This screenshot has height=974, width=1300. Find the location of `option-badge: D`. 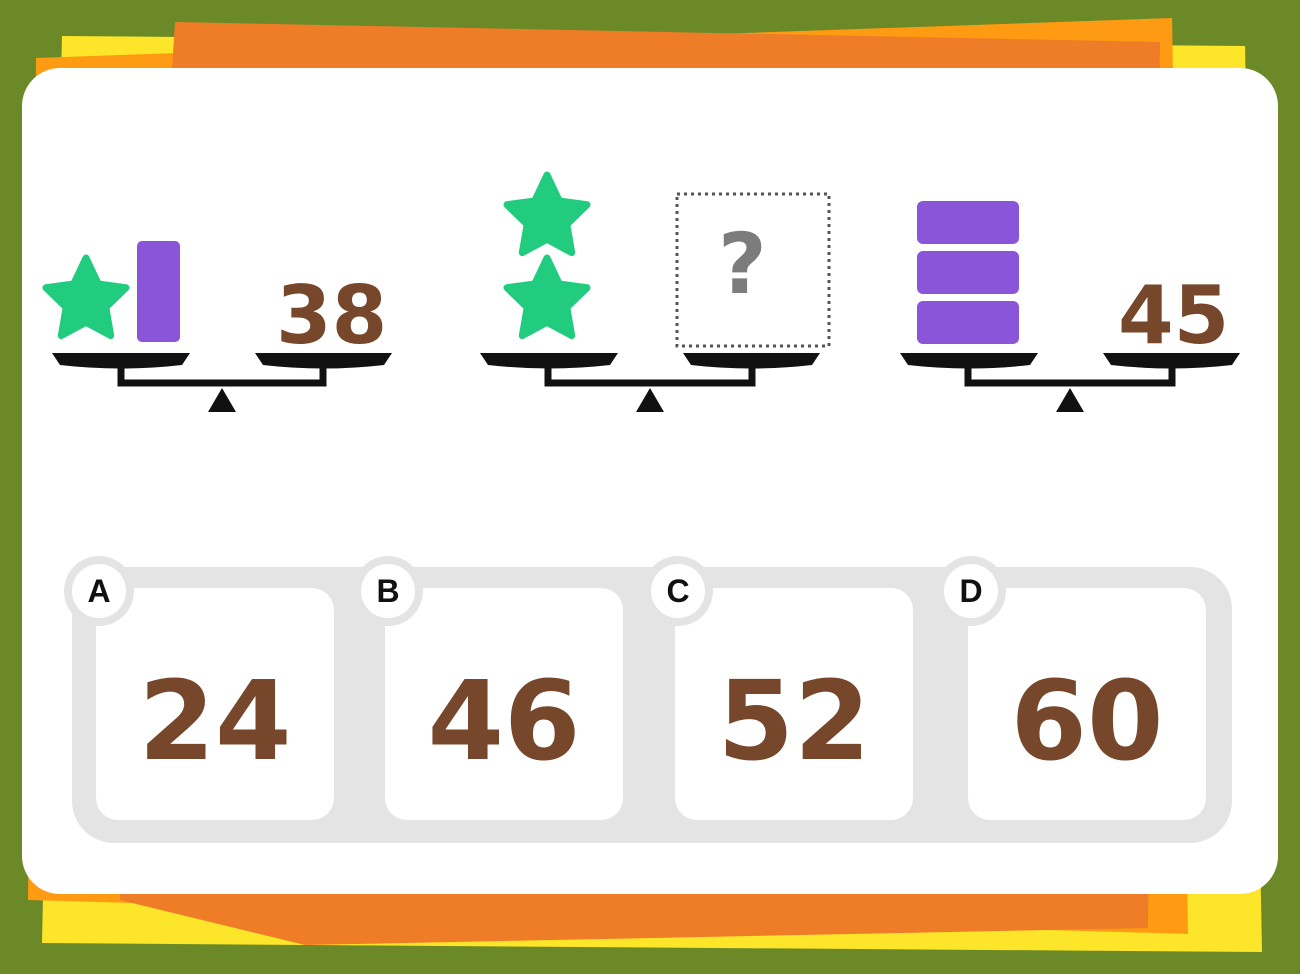

option-badge: D is located at coordinates (971, 591).